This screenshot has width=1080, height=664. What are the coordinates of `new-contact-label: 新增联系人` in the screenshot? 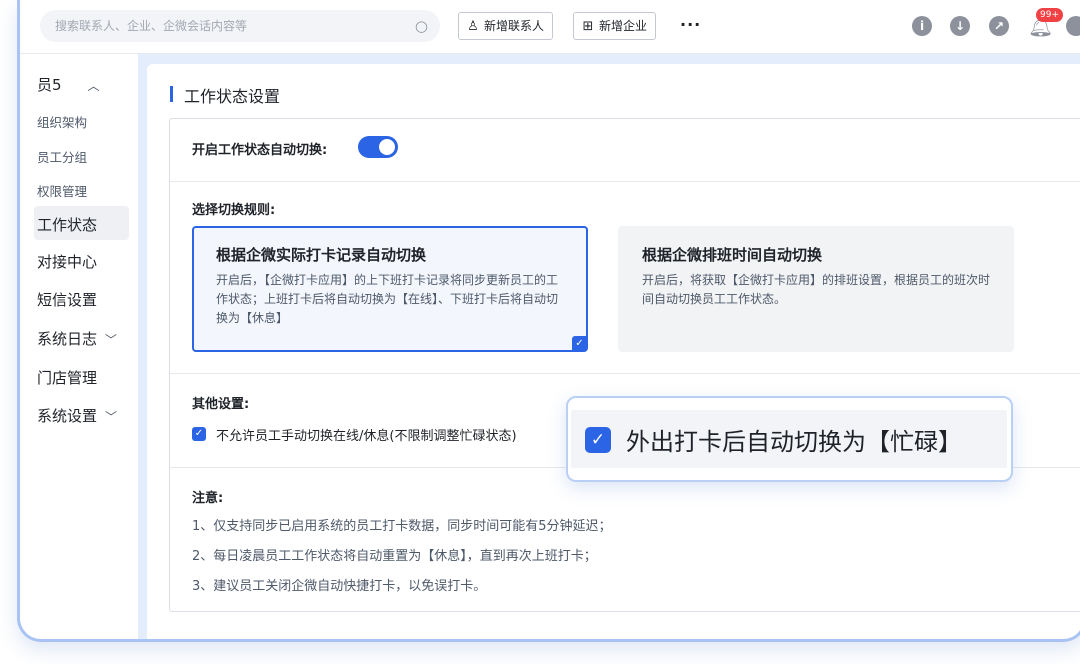 It's located at (514, 26).